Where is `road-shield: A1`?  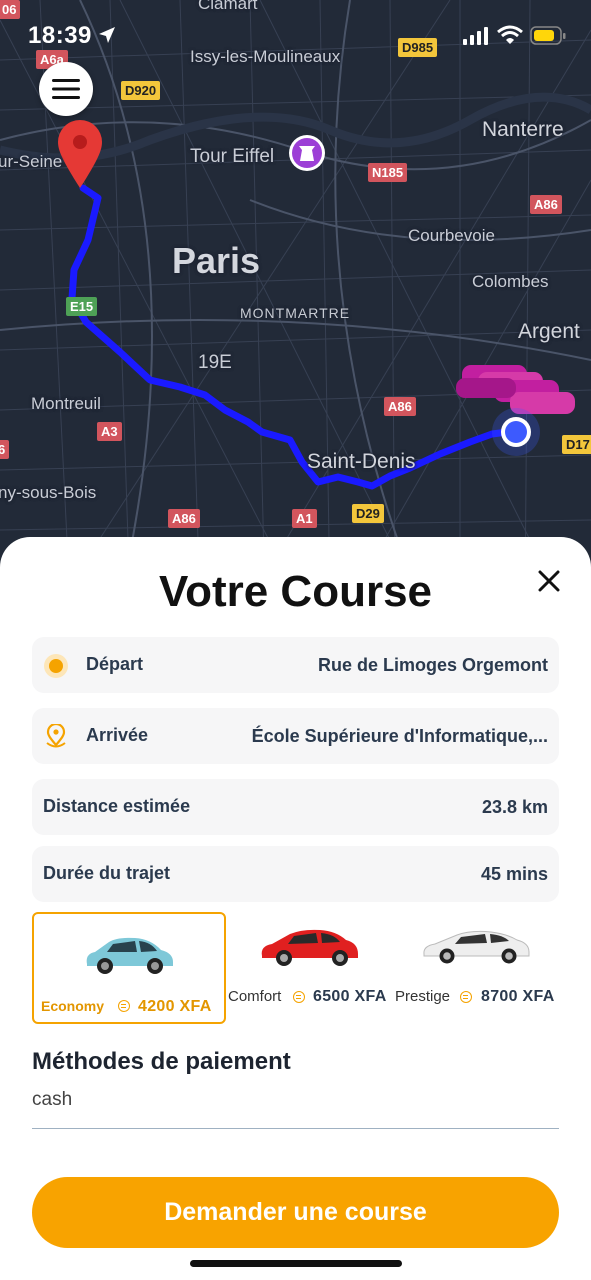 road-shield: A1 is located at coordinates (304, 518).